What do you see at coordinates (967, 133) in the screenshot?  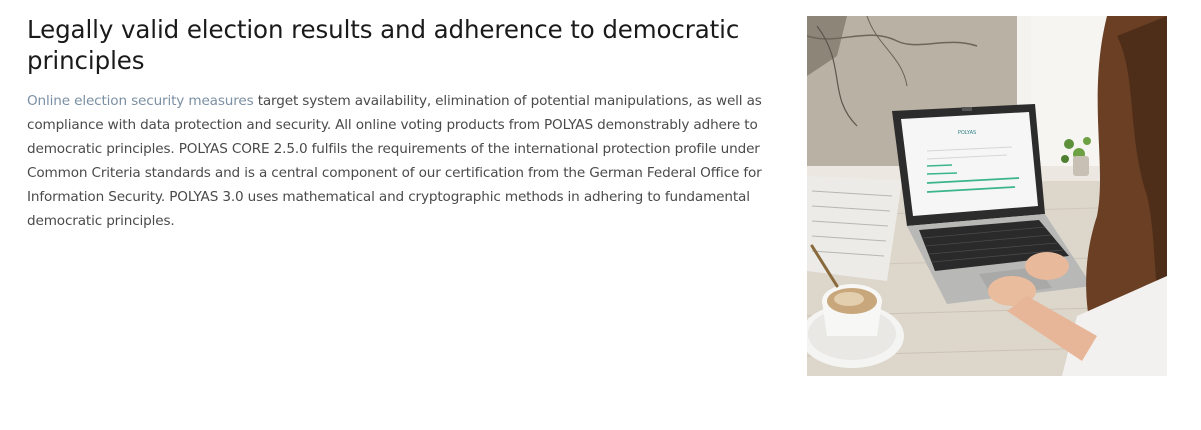 I see `screen-brand-text: POLYAS` at bounding box center [967, 133].